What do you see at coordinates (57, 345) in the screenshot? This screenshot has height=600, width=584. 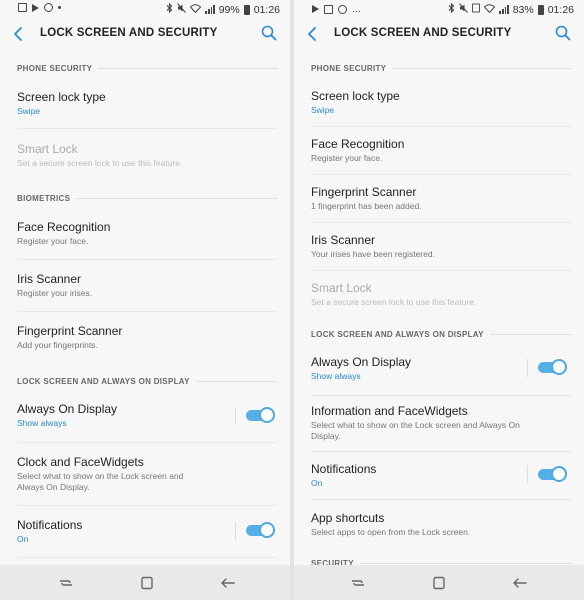 I see `item-subtitle: Add your fingerprints.` at bounding box center [57, 345].